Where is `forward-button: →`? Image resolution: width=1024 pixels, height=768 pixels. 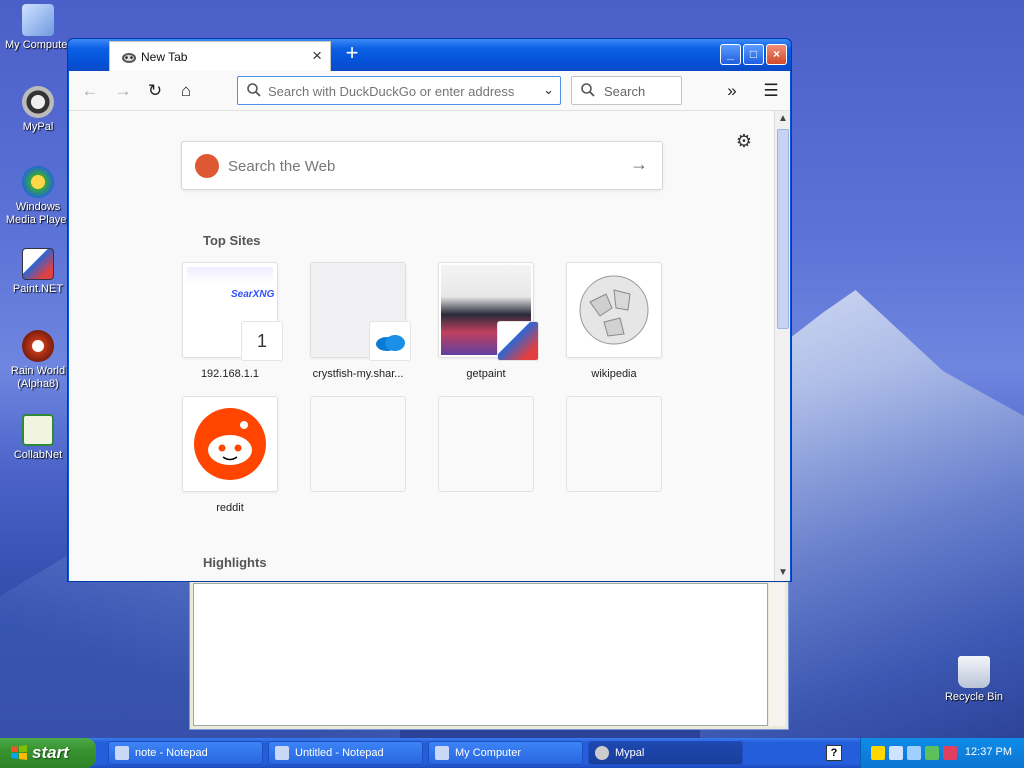
forward-button: → is located at coordinates (123, 91).